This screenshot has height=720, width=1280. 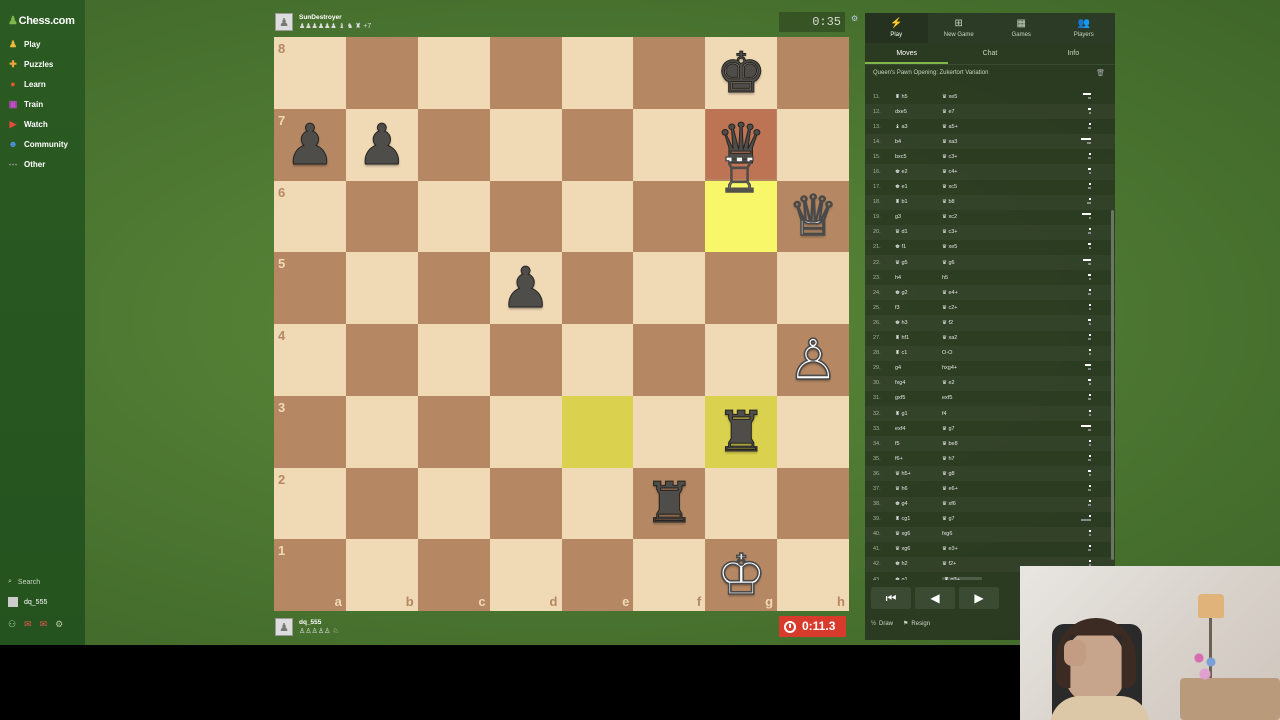 I want to click on square-f4, so click(x=669, y=360).